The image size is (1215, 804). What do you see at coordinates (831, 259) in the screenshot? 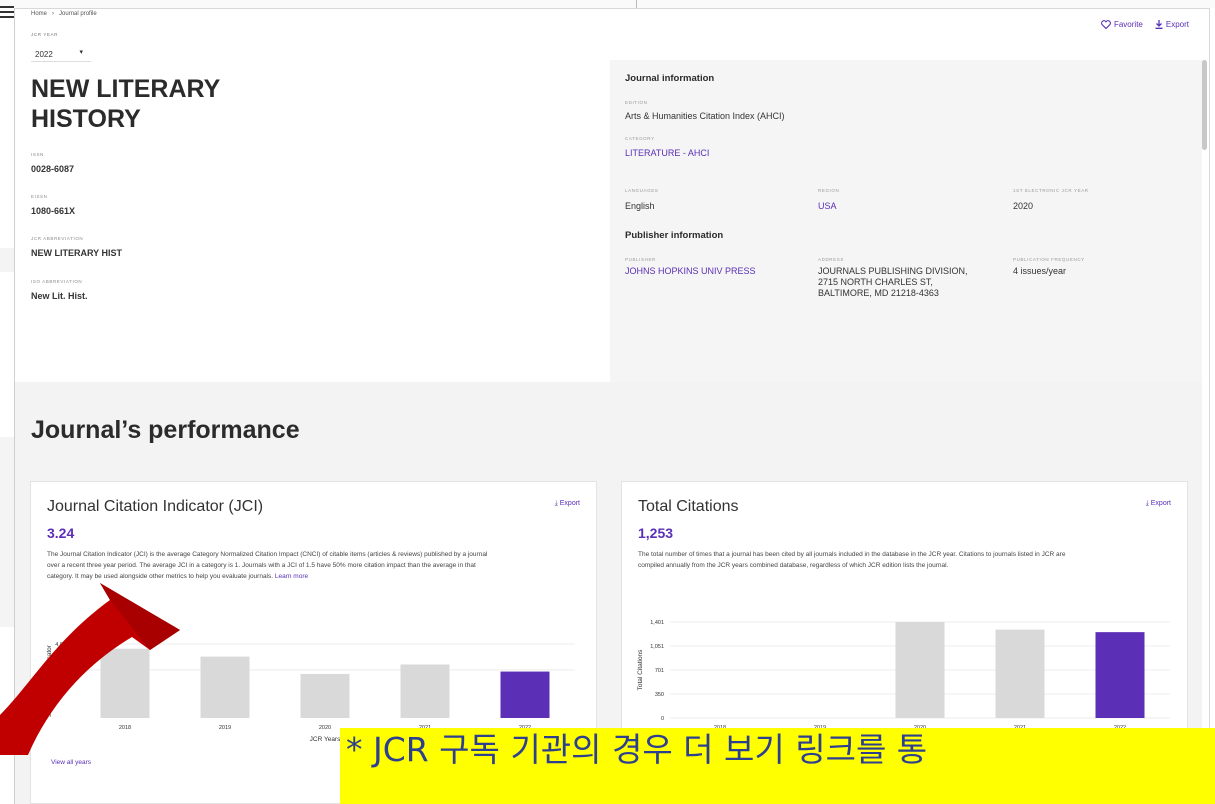
I see `address-label: ADDRESS` at bounding box center [831, 259].